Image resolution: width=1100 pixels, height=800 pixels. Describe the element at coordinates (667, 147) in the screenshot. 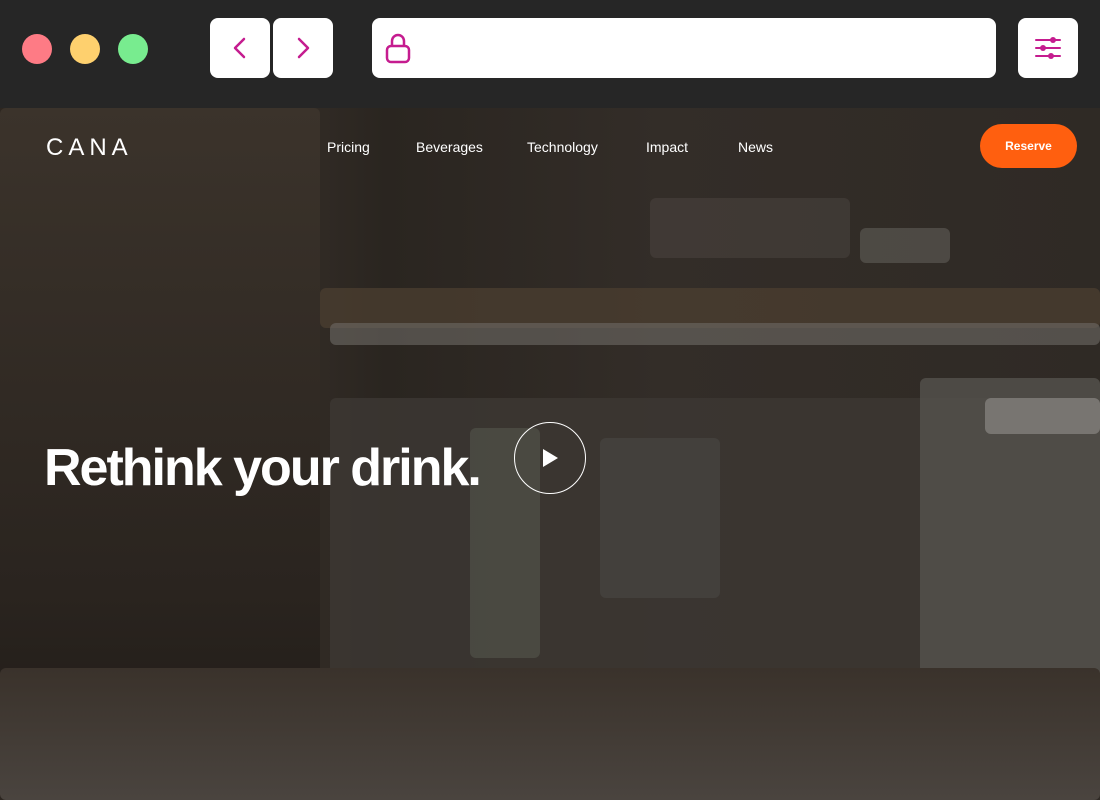

I see `nav-link-impact: Impact` at that location.